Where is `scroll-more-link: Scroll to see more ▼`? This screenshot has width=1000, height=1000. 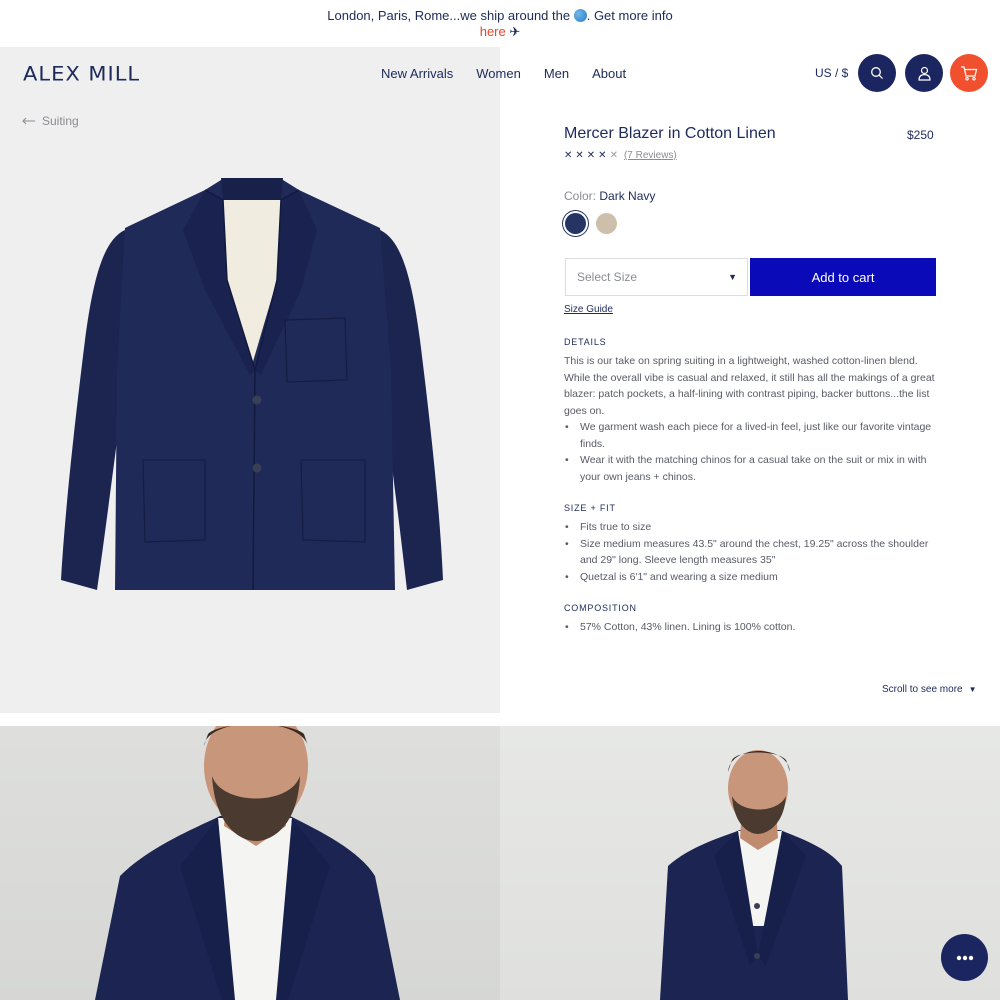
scroll-more-link: Scroll to see more ▼ is located at coordinates (929, 689).